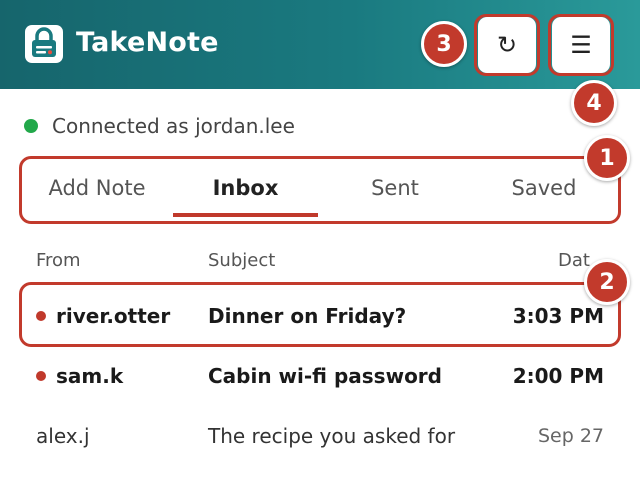 The height and width of the screenshot is (488, 640). Describe the element at coordinates (574, 260) in the screenshot. I see `column-header-date: Dat` at that location.